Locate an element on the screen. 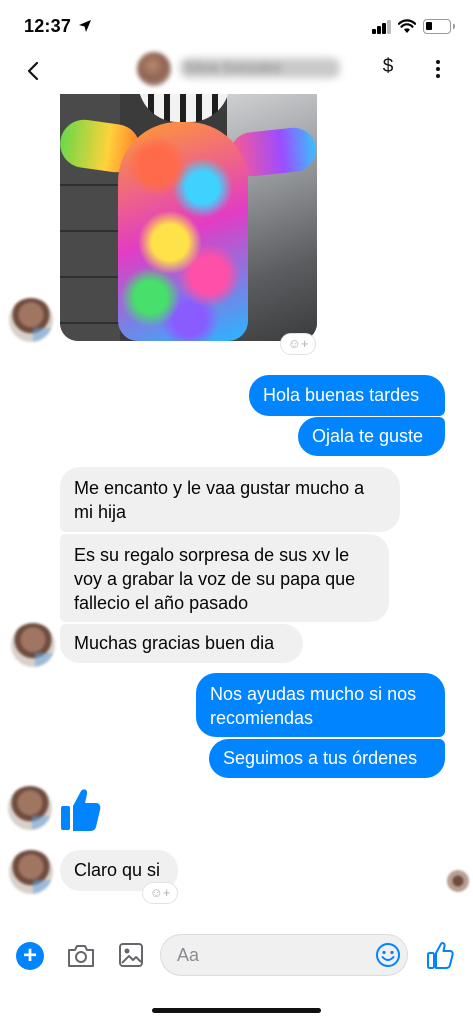 Image resolution: width=473 pixels, height=1024 pixels. payment-button: $ is located at coordinates (388, 67).